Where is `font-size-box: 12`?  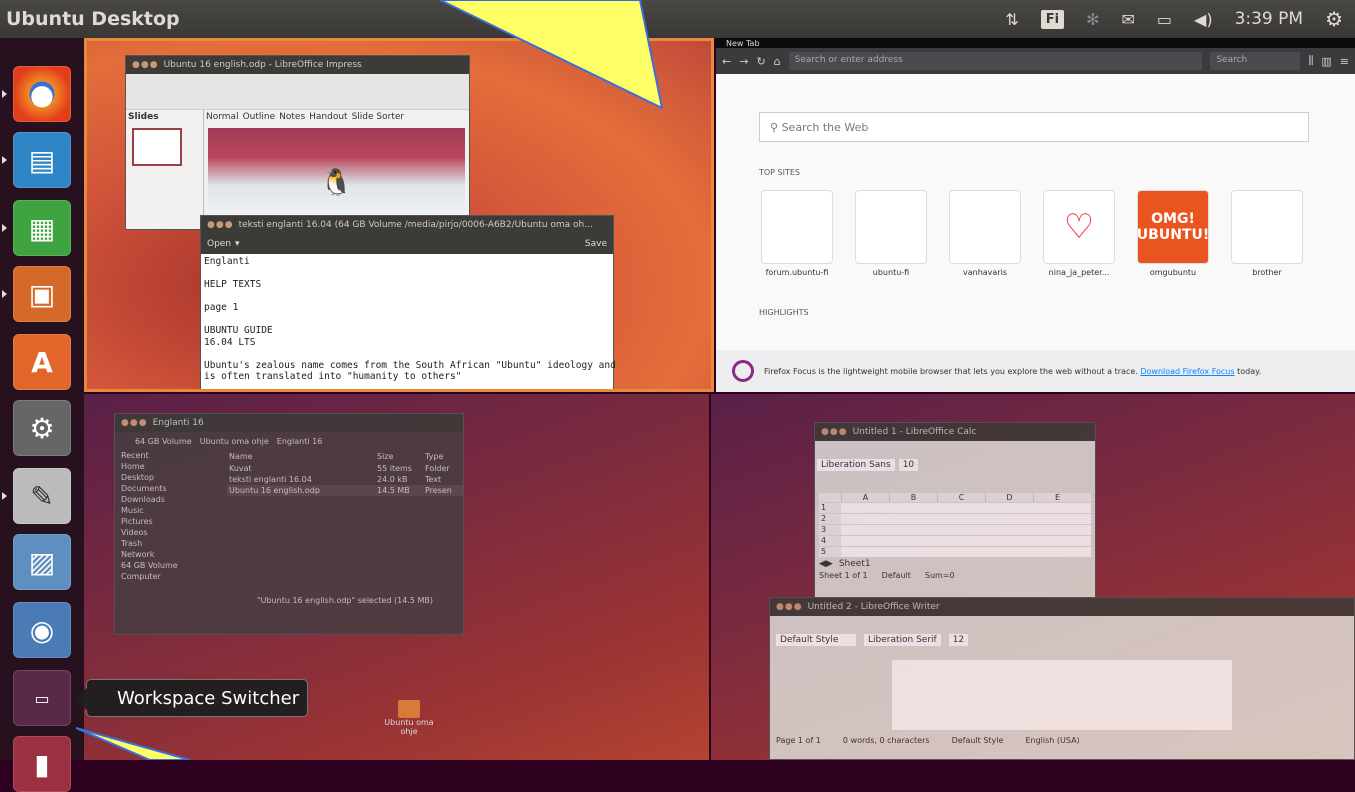
font-size-box: 12 is located at coordinates (958, 640).